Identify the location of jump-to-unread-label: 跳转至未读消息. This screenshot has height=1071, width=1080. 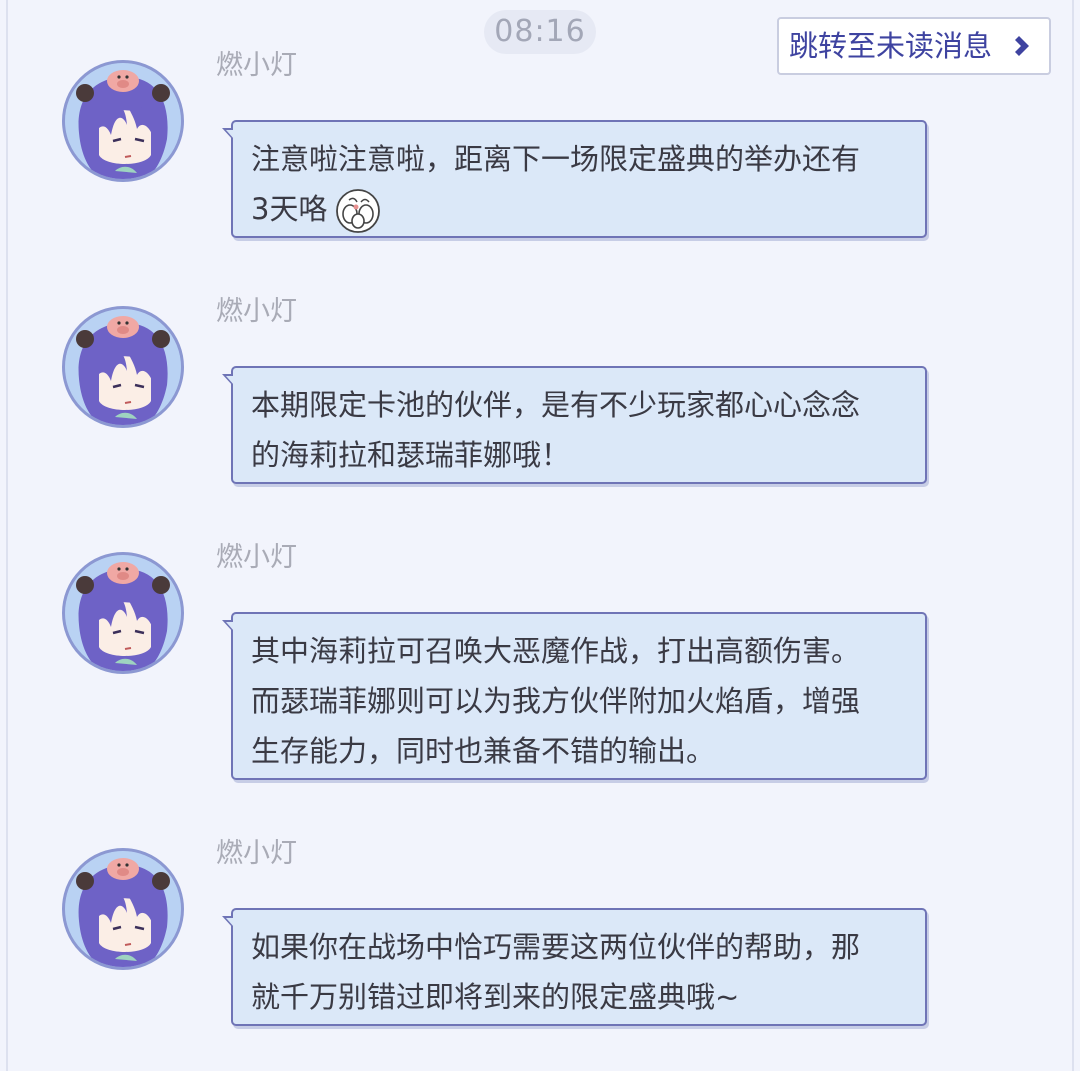
(891, 46).